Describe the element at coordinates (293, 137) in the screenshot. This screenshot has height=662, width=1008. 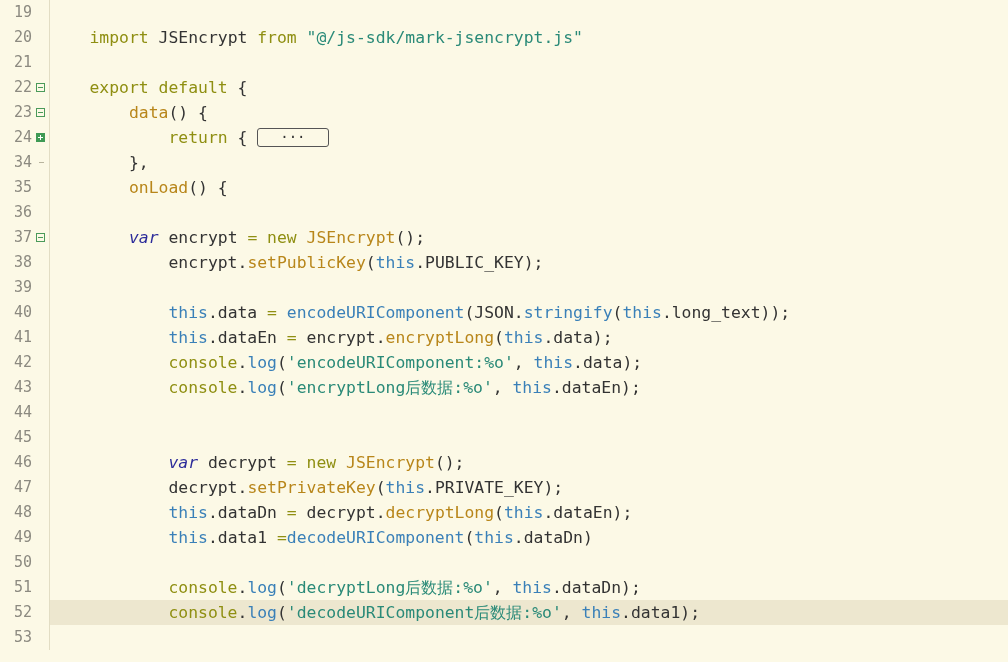
I see `folded-code-placeholder: ···` at that location.